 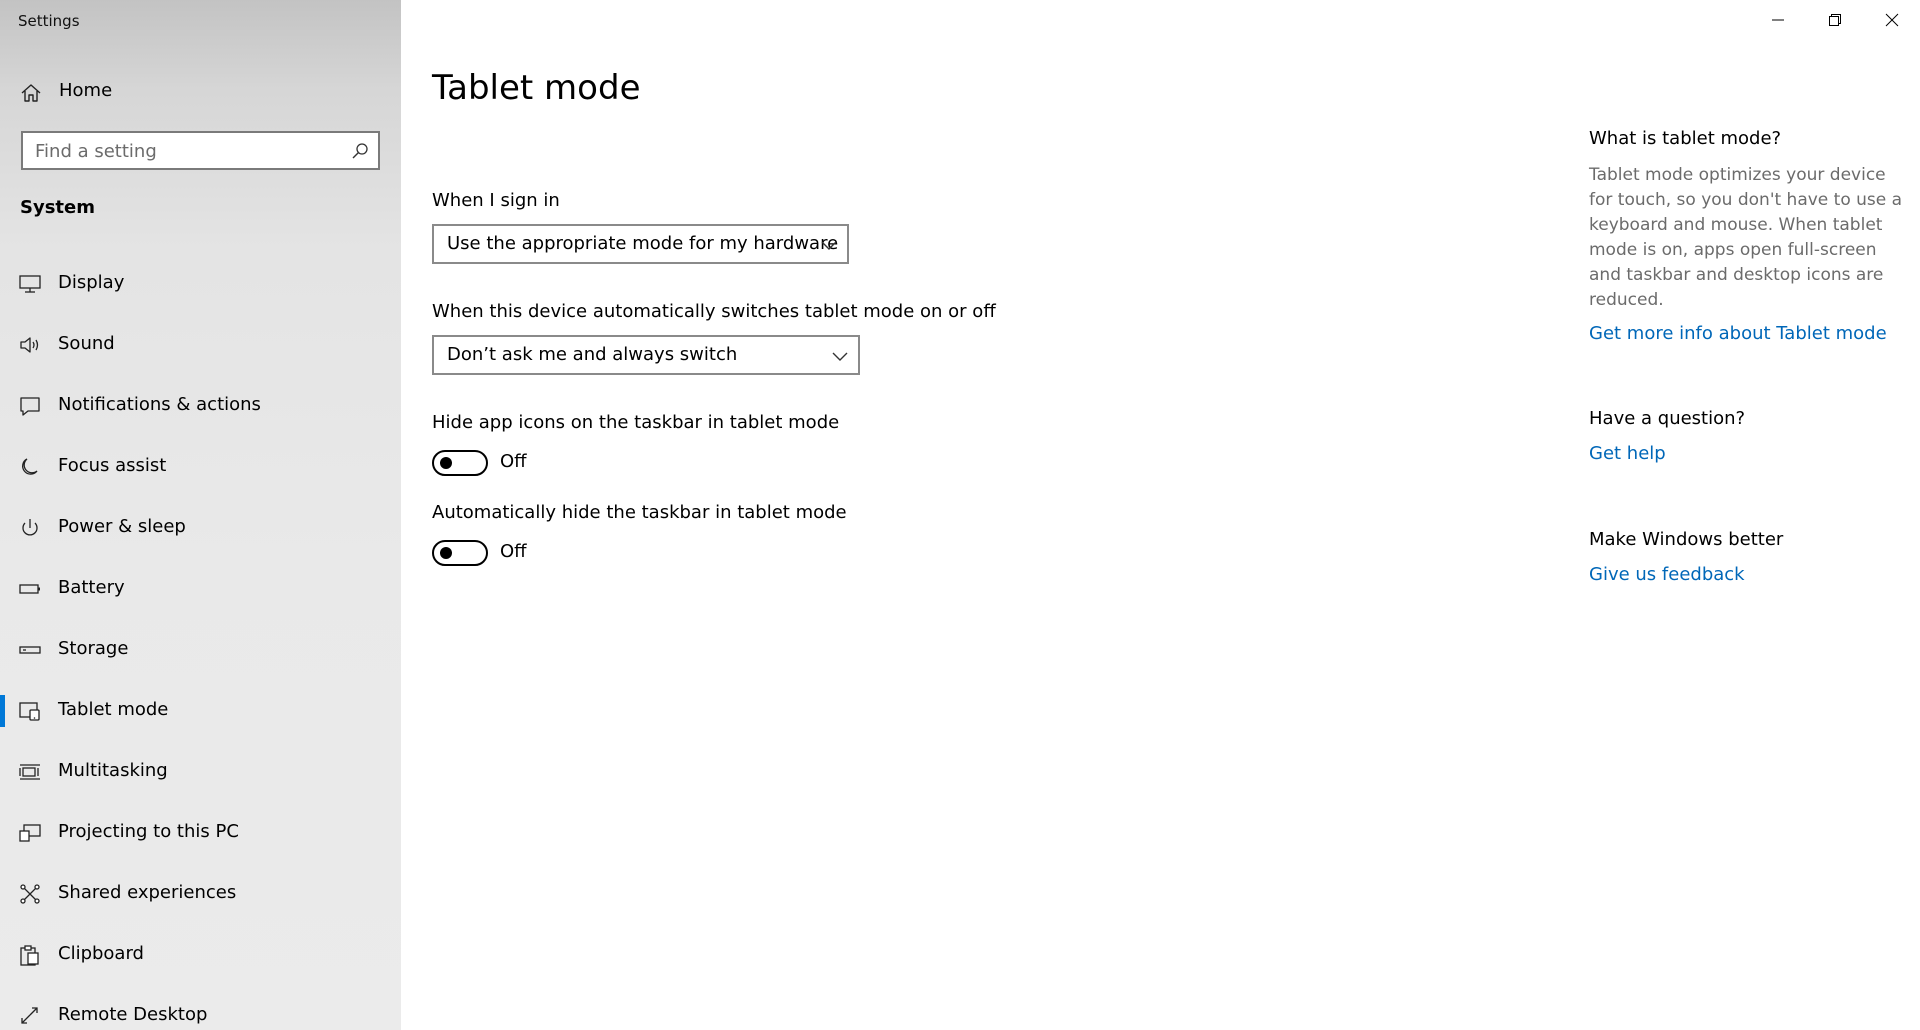 What do you see at coordinates (49, 21) in the screenshot?
I see `app-title: Settings` at bounding box center [49, 21].